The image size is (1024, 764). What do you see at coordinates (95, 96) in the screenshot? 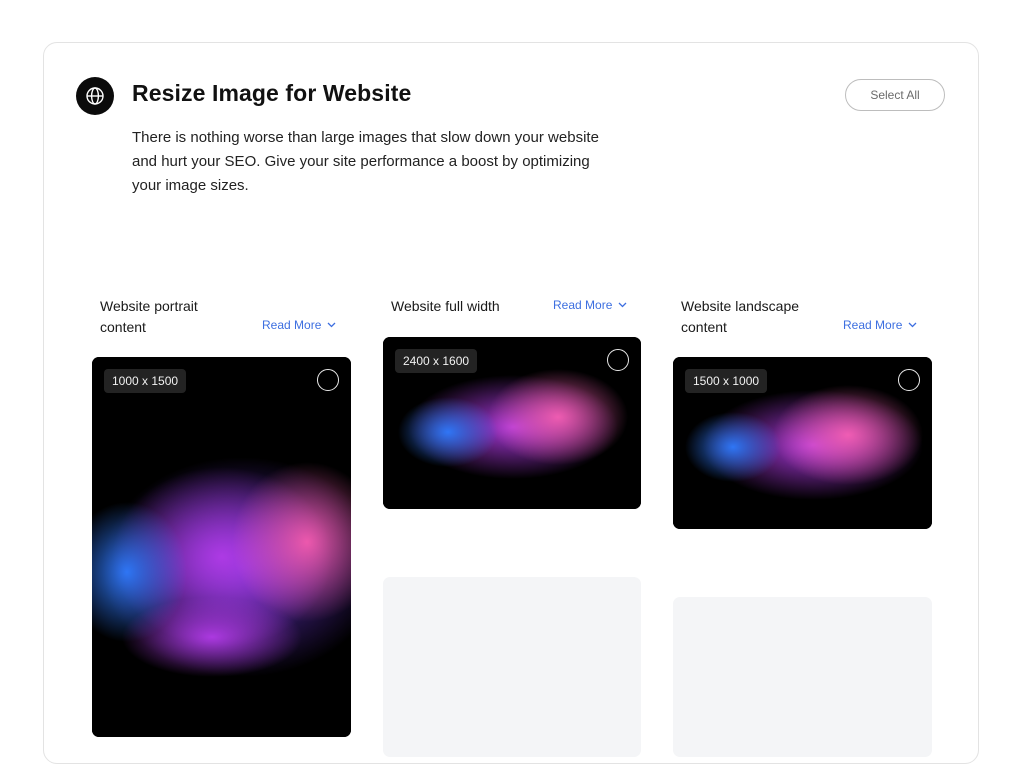
I see `globe-icon` at bounding box center [95, 96].